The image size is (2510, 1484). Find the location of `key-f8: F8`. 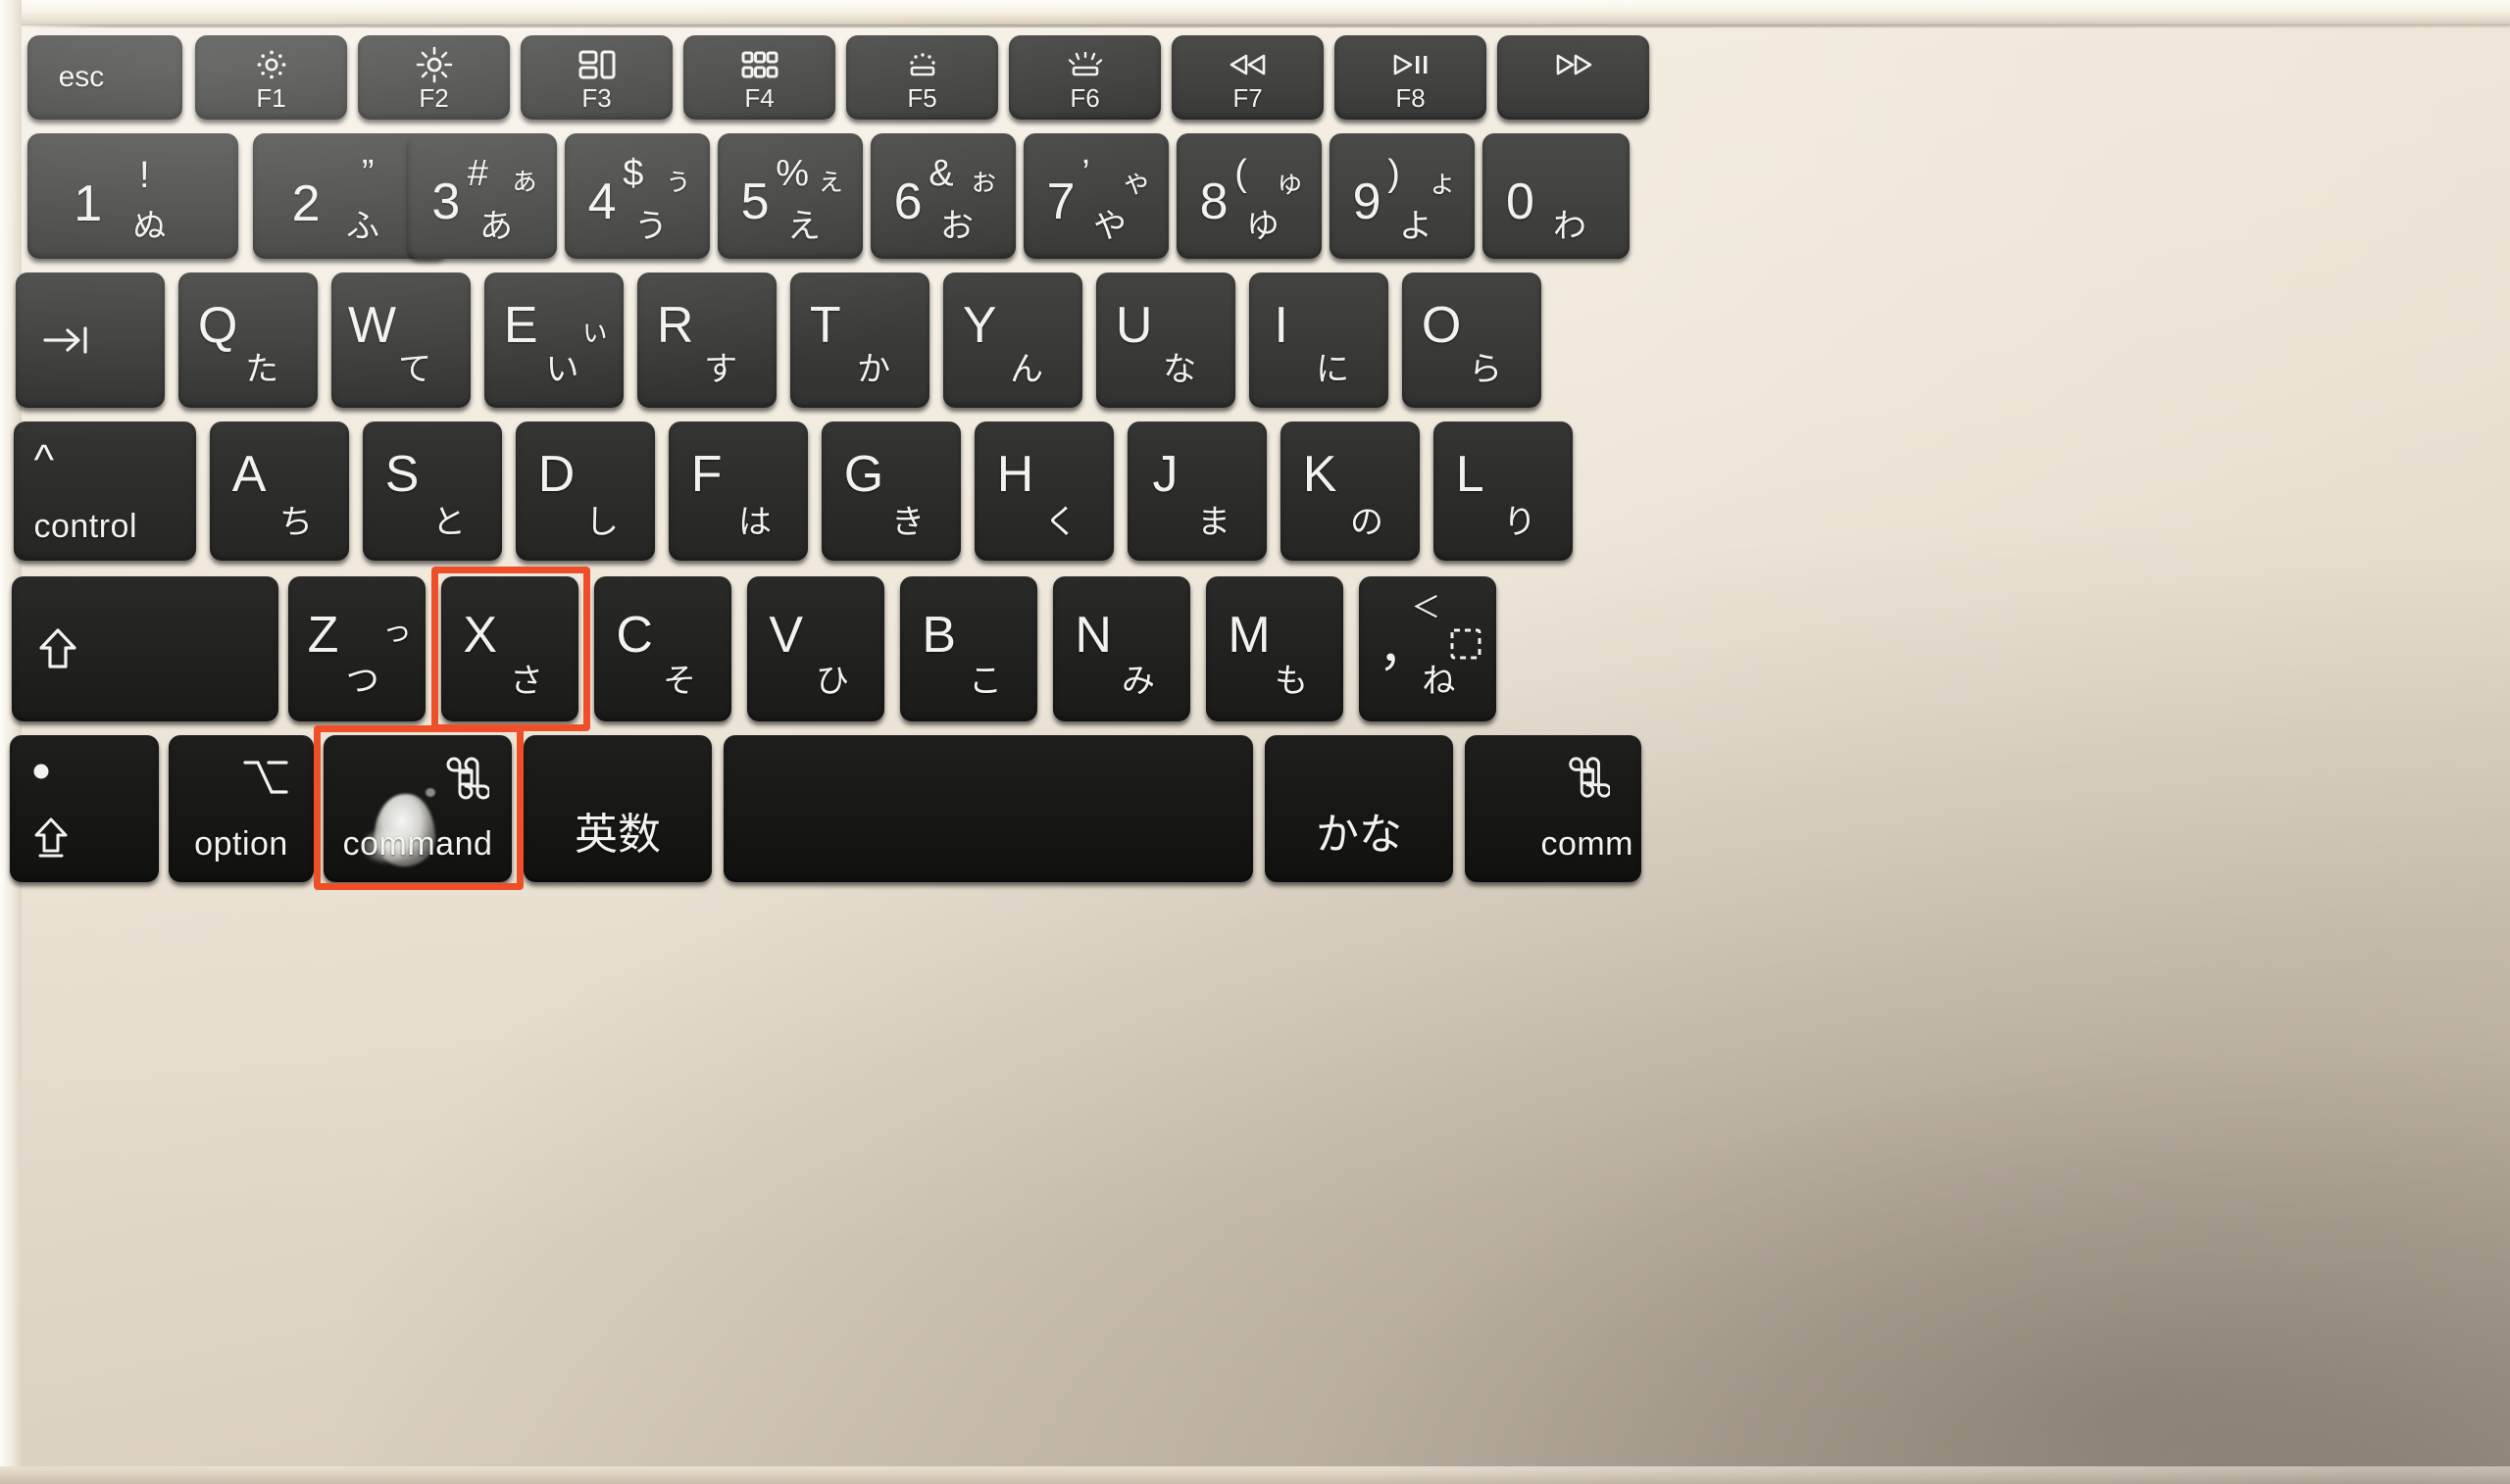

key-f8: F8 is located at coordinates (1410, 78).